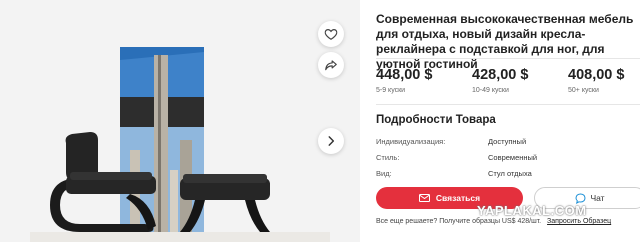  What do you see at coordinates (513, 157) in the screenshot?
I see `detail-value: Современный` at bounding box center [513, 157].